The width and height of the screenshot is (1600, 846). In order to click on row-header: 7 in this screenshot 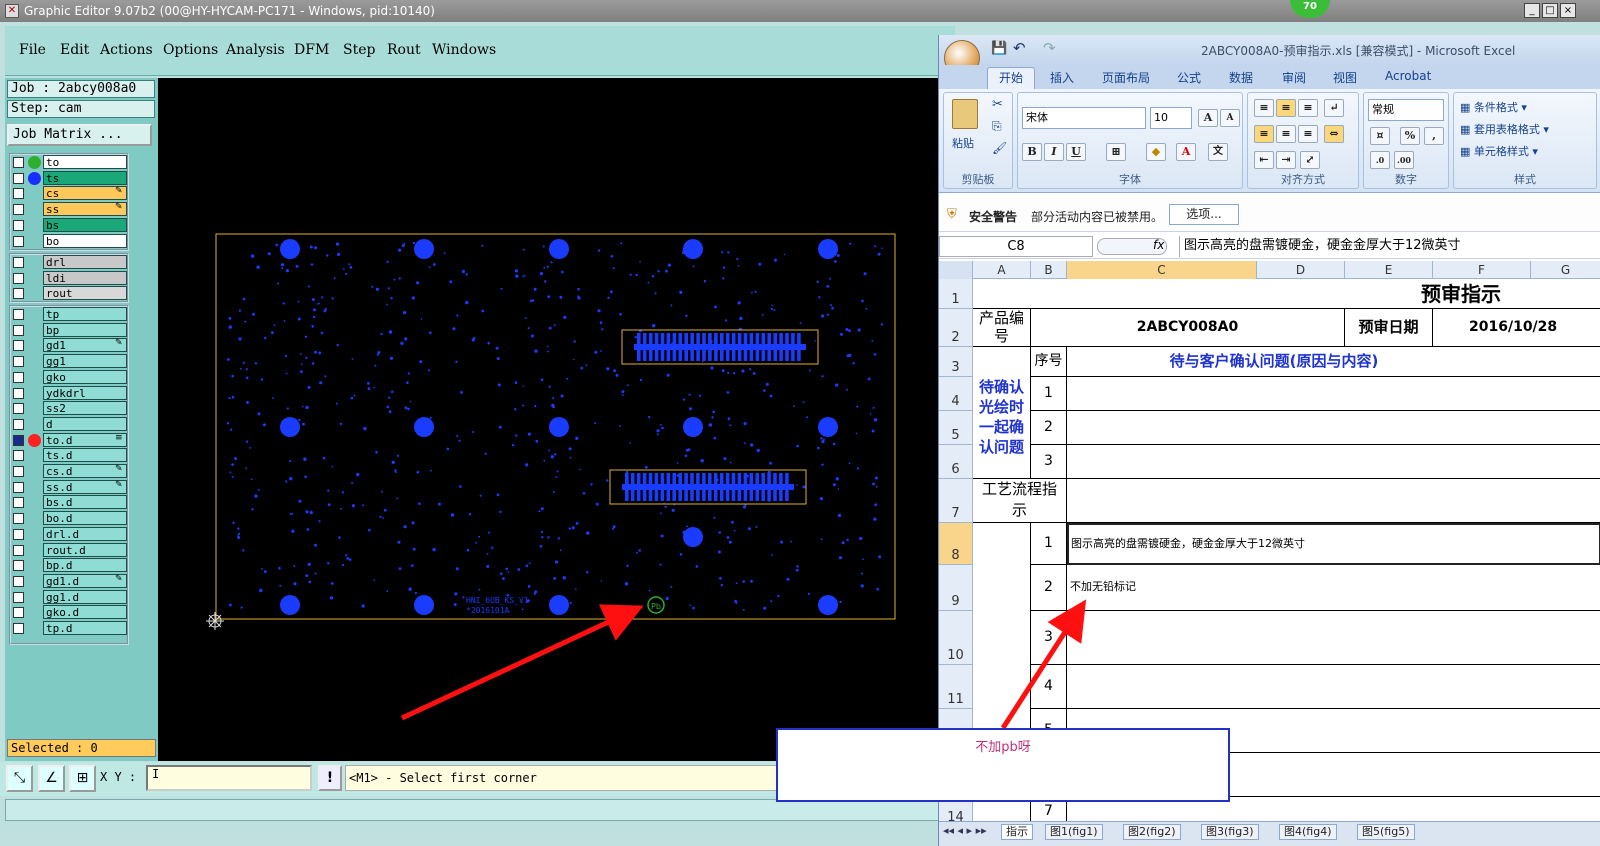, I will do `click(956, 501)`.